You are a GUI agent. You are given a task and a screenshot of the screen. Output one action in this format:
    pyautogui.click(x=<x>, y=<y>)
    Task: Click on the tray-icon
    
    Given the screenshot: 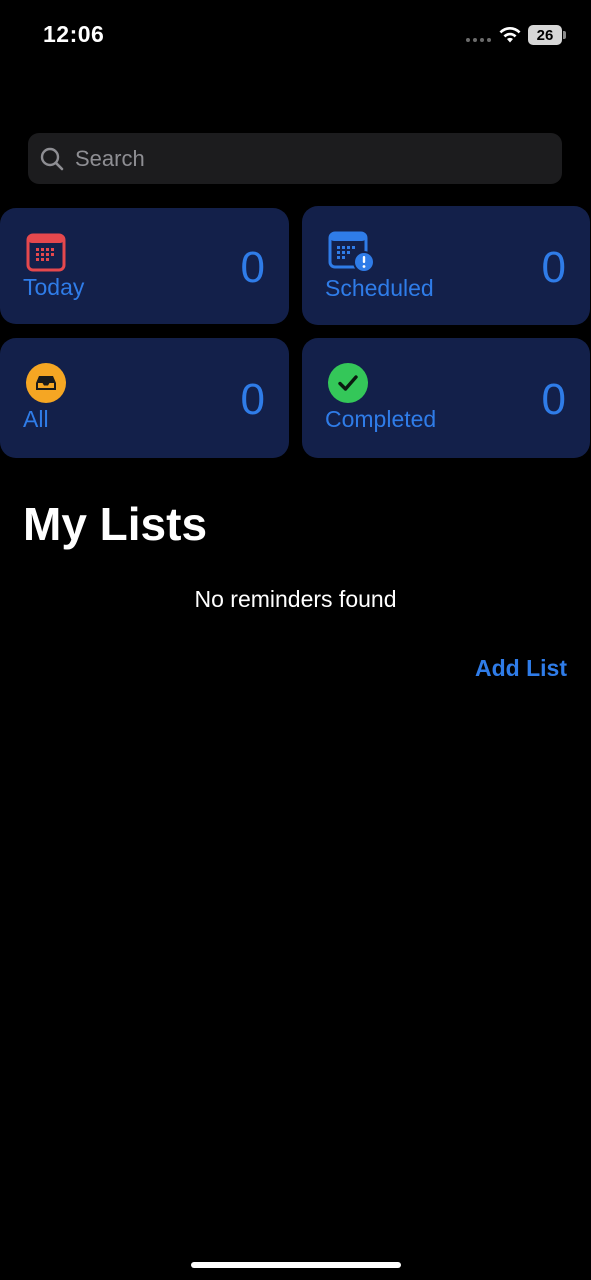 What is the action you would take?
    pyautogui.click(x=46, y=383)
    